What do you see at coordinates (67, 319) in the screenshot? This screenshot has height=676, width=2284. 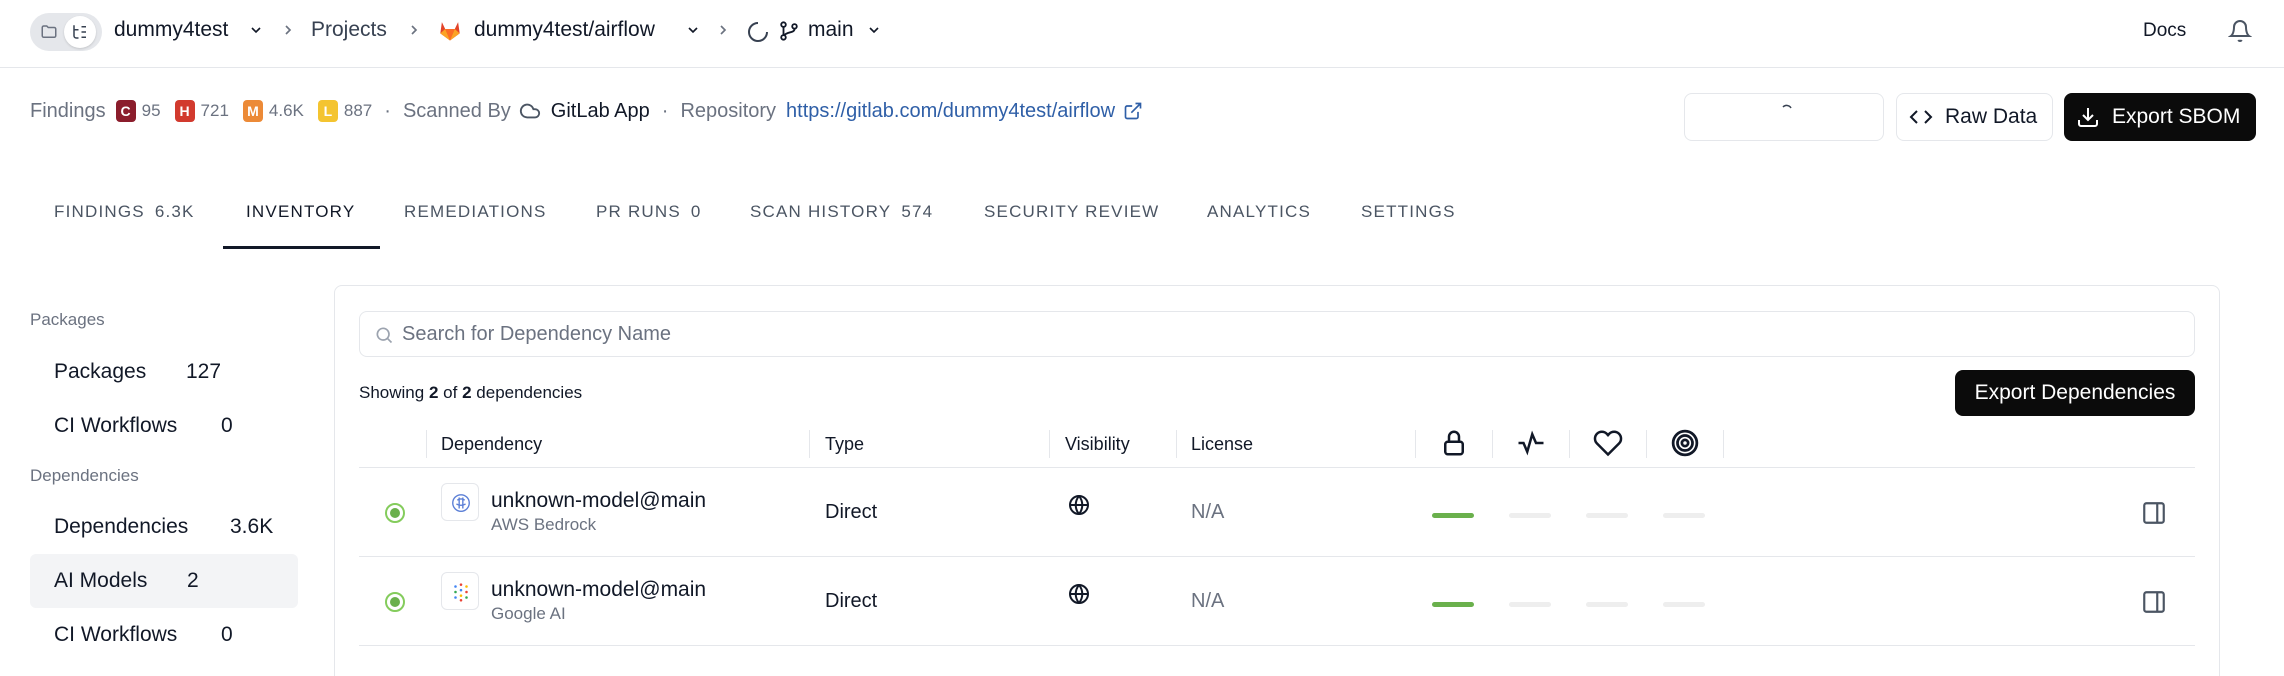 I see `sidebar-section-packages: Packages` at bounding box center [67, 319].